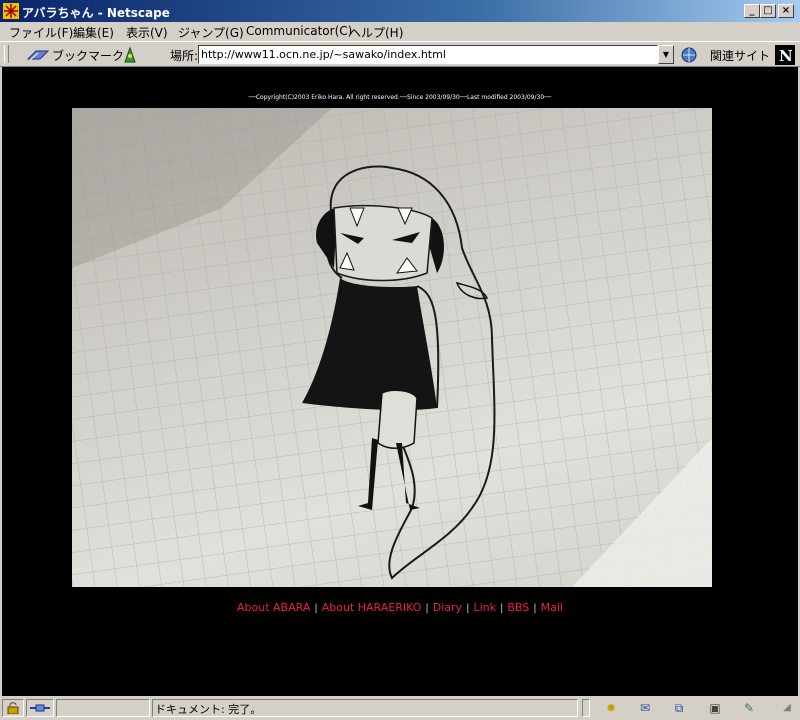  Describe the element at coordinates (400, 708) in the screenshot. I see `status-bar: ドキュメント: 完了。 ✹ ✉ ⧉ ▣ ✎ ◢` at that location.